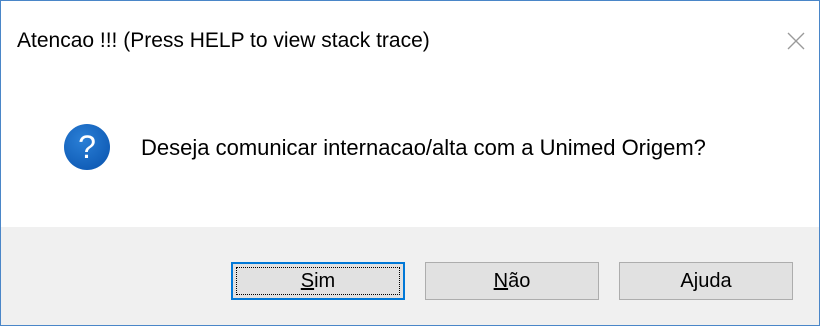 Image resolution: width=820 pixels, height=326 pixels. I want to click on yes-button: Sim, so click(318, 281).